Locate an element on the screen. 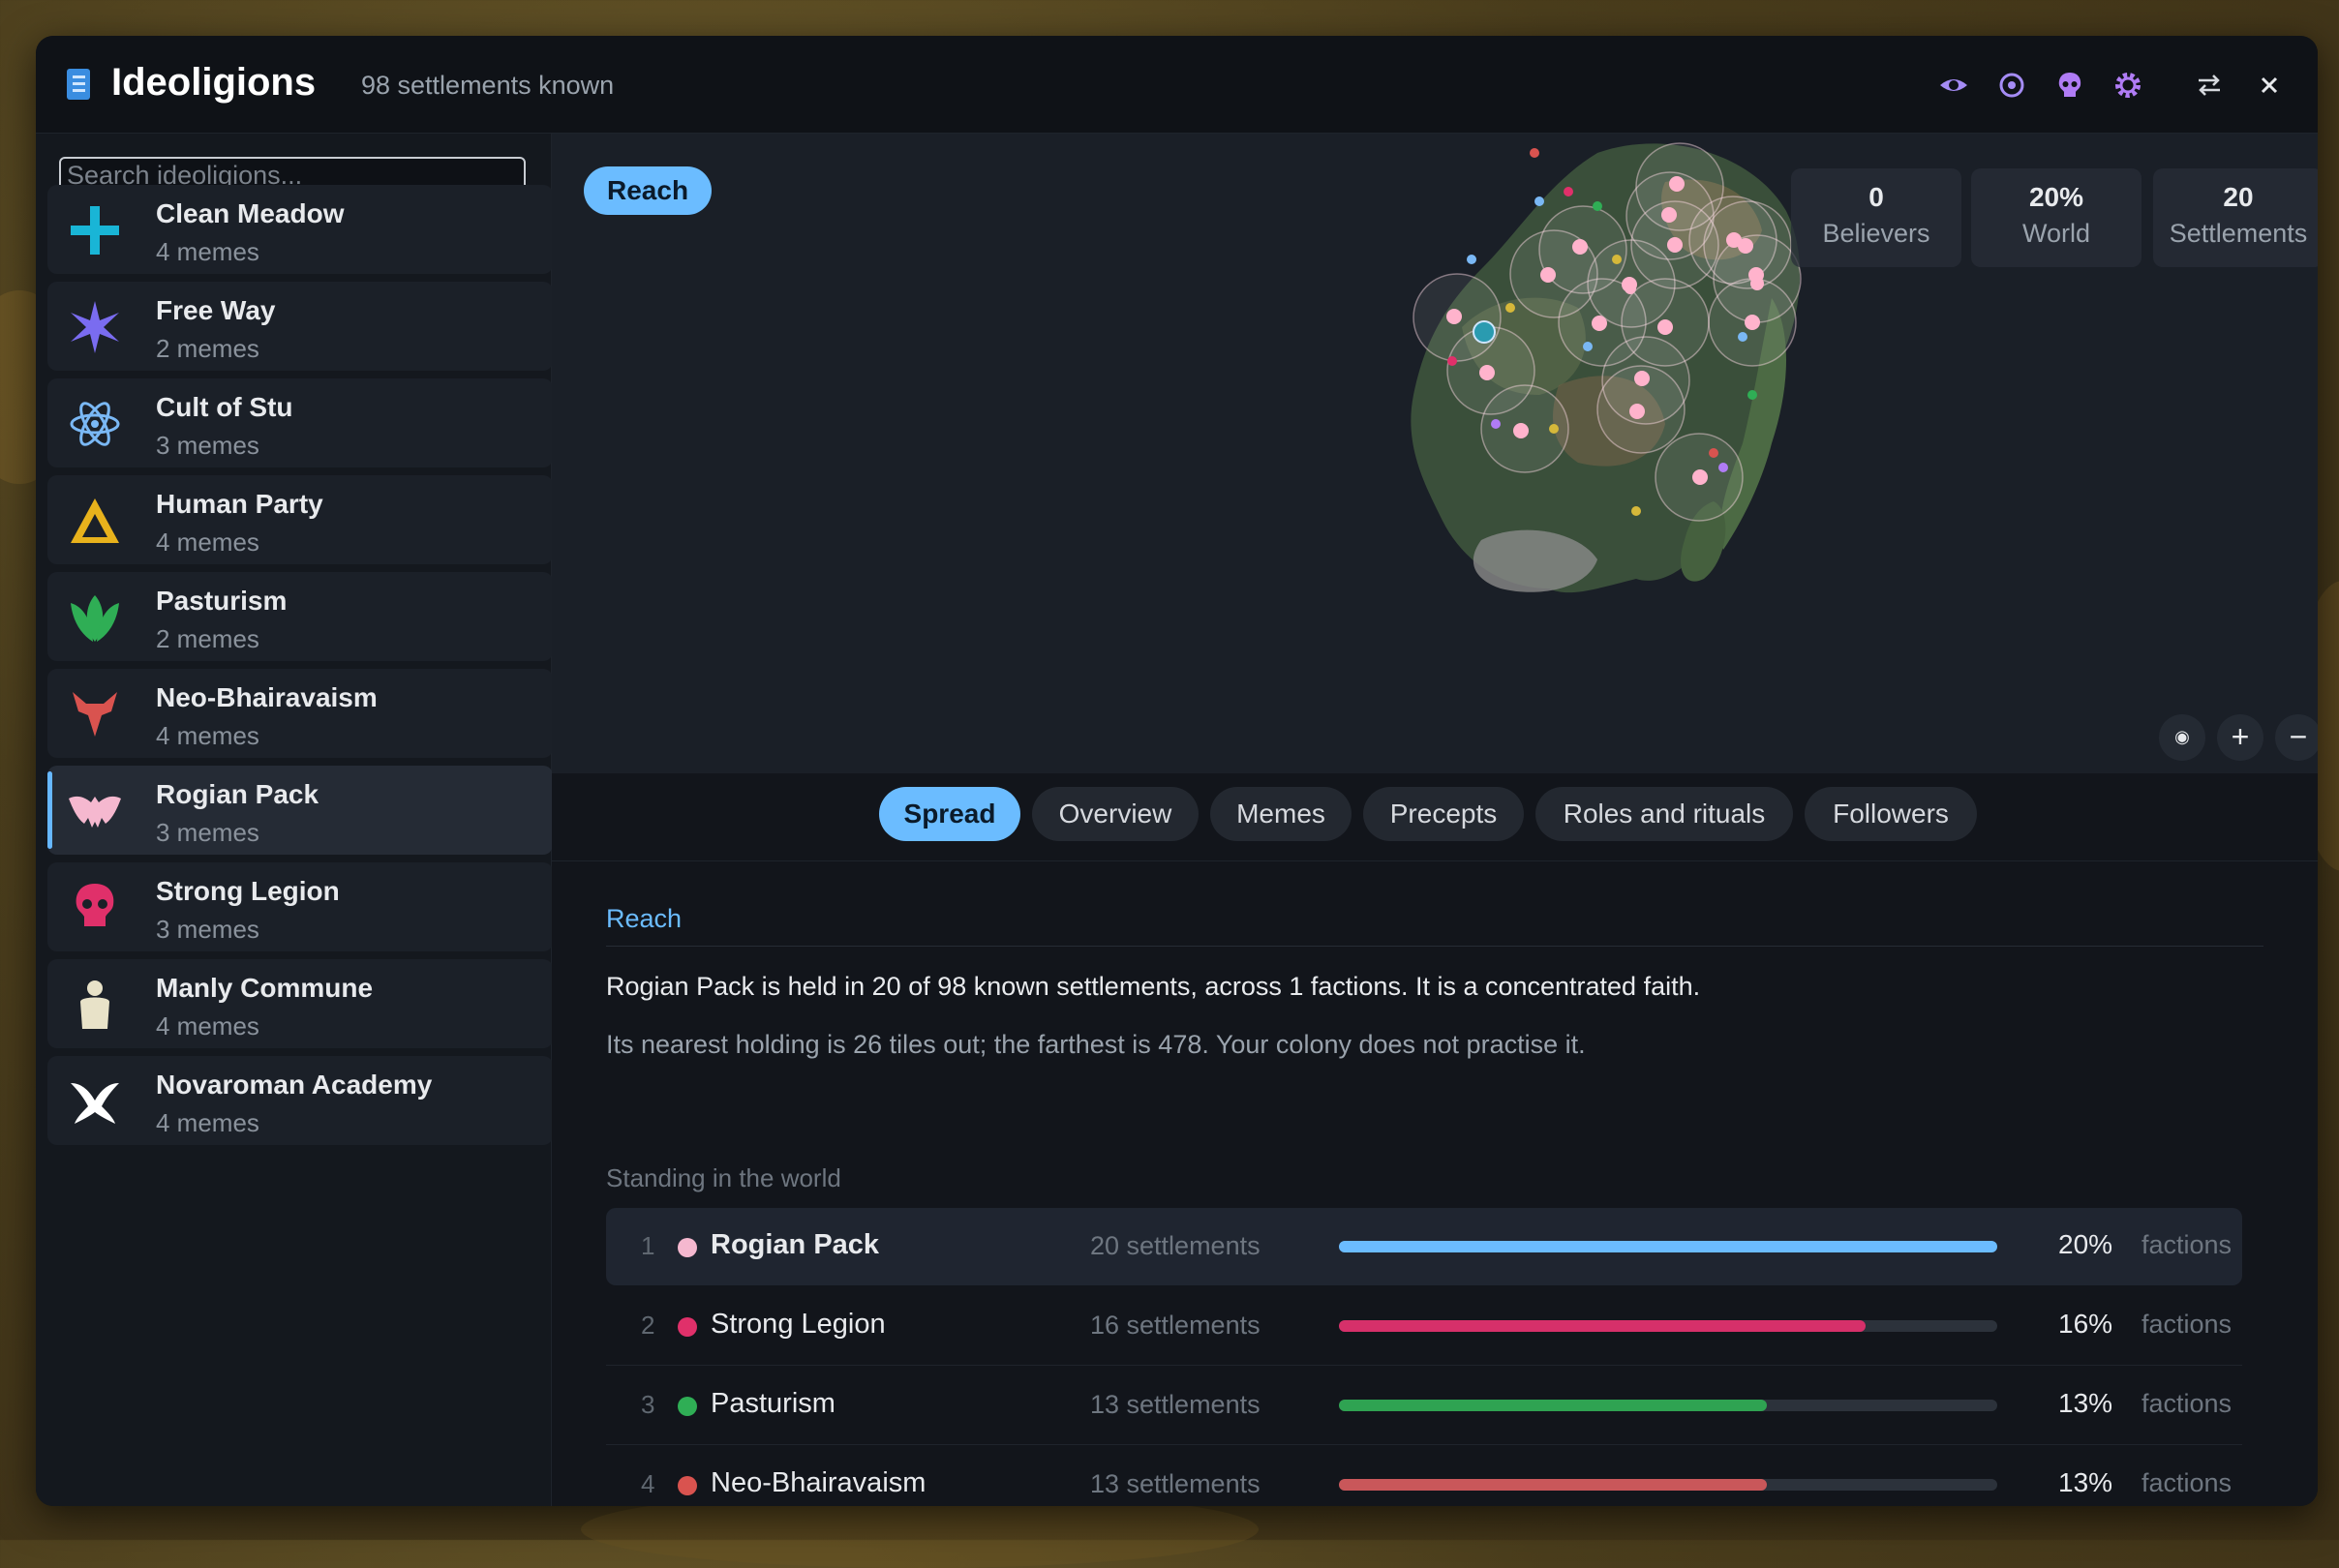 This screenshot has height=1568, width=2339. row-rank: 1 is located at coordinates (648, 1245).